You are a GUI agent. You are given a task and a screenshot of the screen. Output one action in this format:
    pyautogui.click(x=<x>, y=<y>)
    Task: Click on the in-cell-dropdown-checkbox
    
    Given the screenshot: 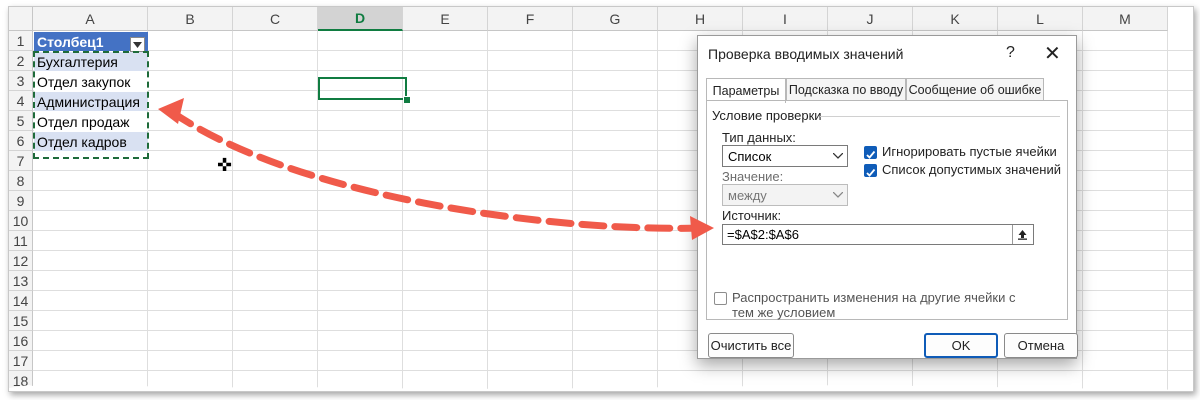 What is the action you would take?
    pyautogui.click(x=870, y=170)
    